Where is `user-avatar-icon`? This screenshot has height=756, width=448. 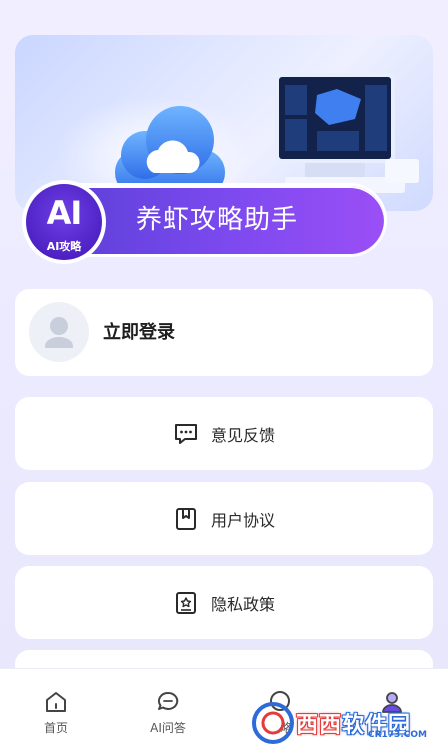
user-avatar-icon is located at coordinates (59, 332).